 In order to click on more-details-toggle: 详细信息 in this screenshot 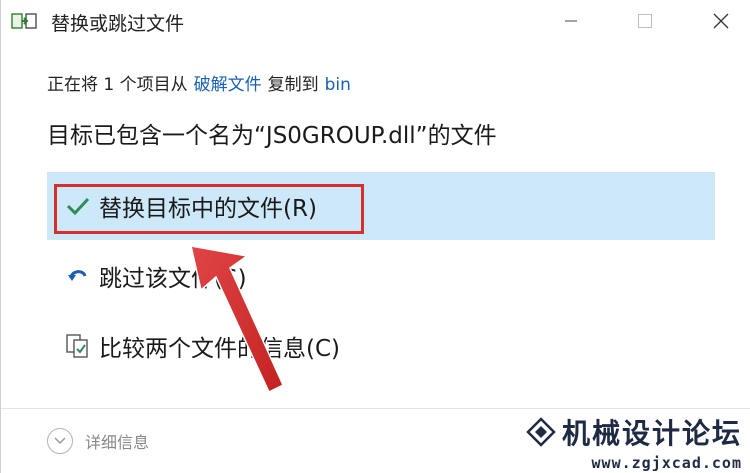, I will do `click(98, 441)`.